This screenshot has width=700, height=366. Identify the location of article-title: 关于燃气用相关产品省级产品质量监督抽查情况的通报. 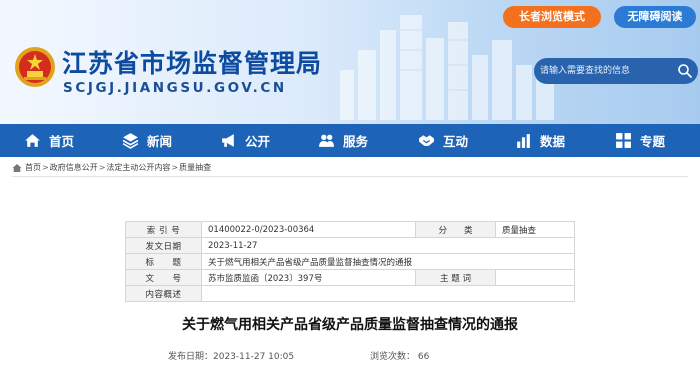
(350, 325).